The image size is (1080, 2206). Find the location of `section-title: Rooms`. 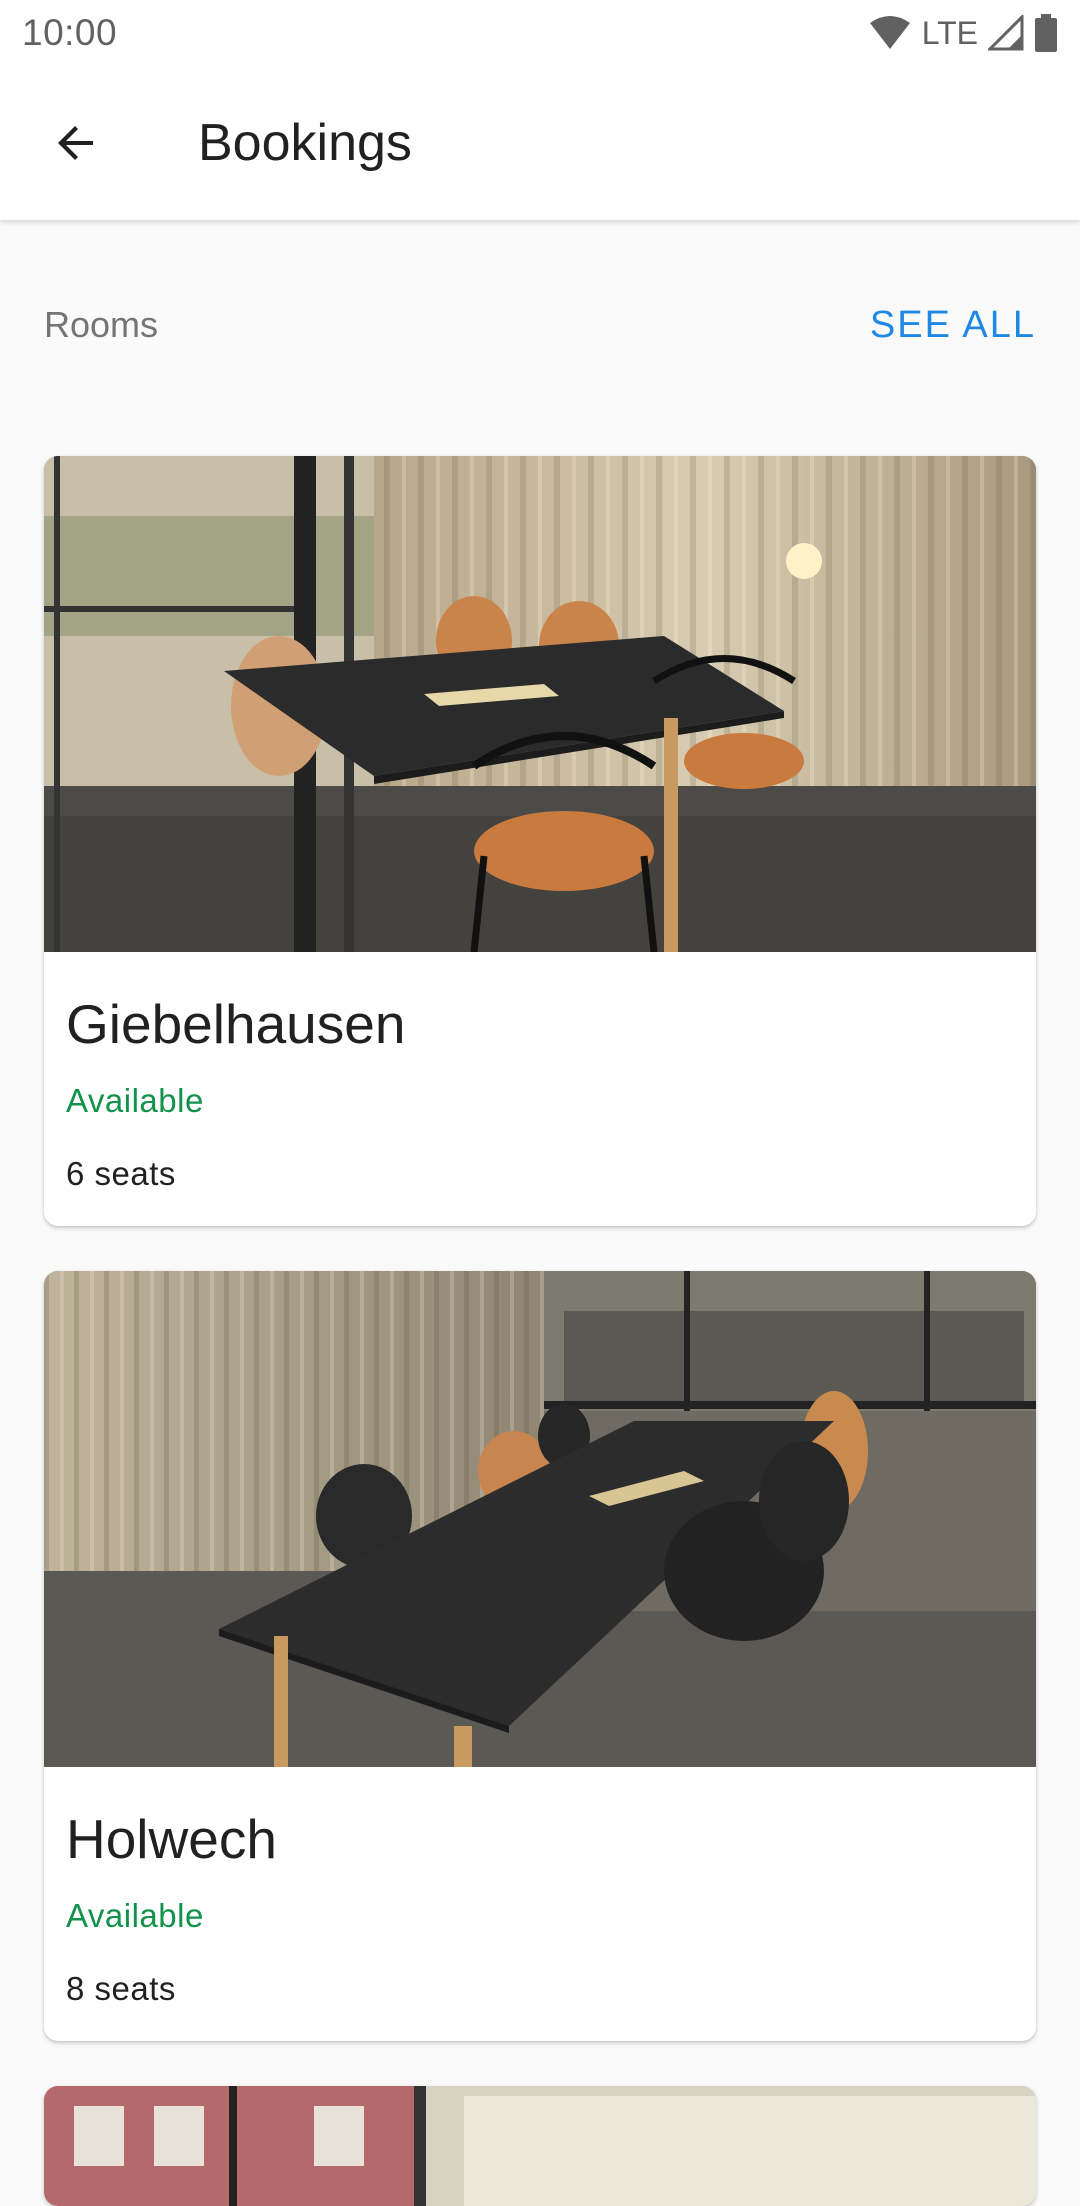

section-title: Rooms is located at coordinates (101, 324).